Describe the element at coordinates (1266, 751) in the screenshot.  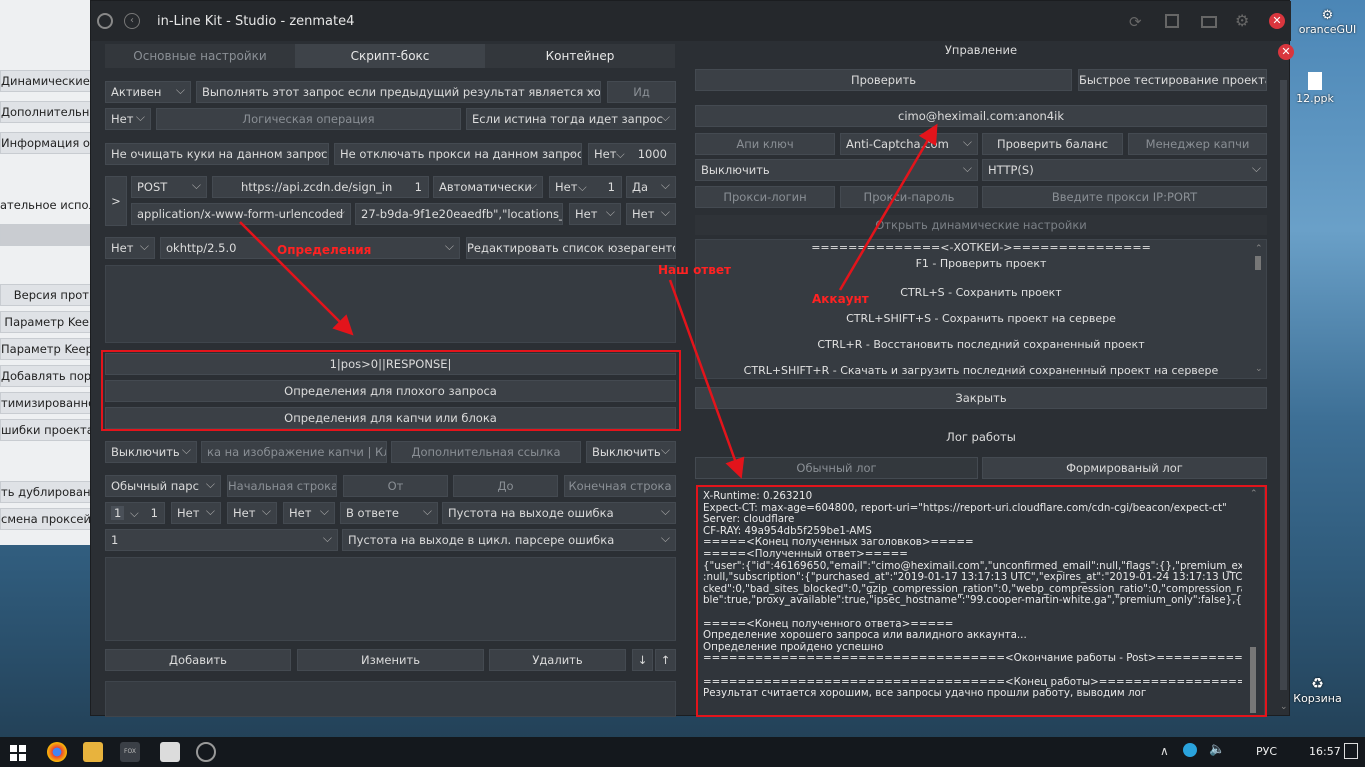
I see `language-indicator: РУС` at that location.